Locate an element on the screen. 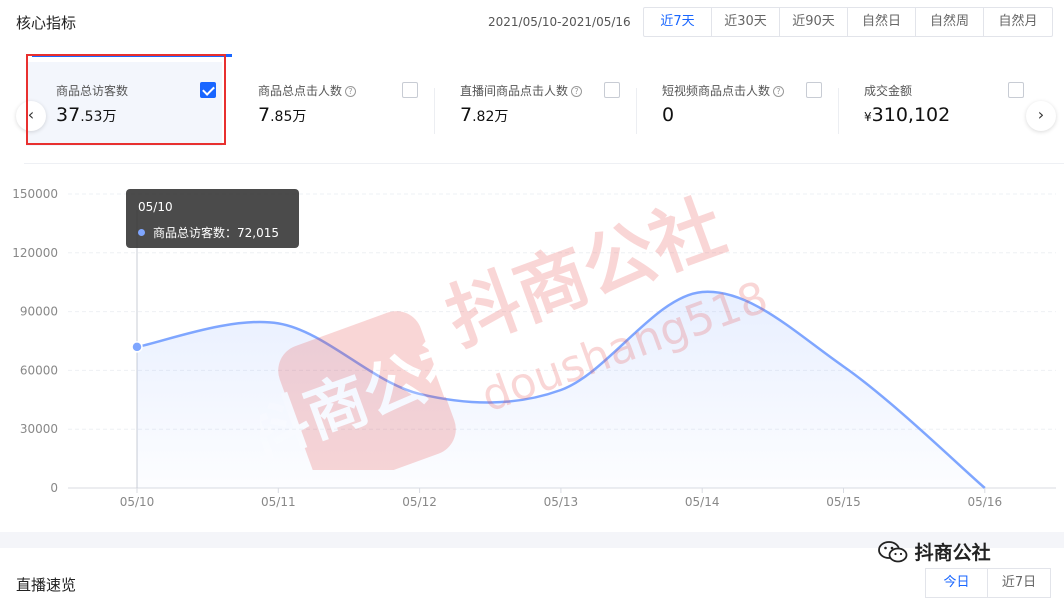  tab-last-7-days: 近7日 is located at coordinates (1019, 583).